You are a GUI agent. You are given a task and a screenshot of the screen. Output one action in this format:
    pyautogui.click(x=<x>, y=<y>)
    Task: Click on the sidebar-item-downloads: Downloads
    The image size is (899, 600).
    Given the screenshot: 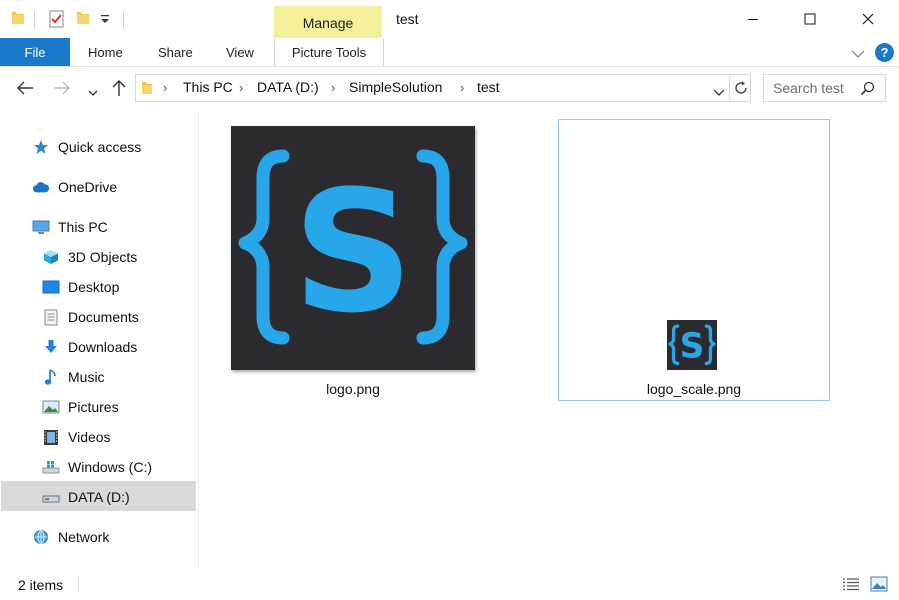 What is the action you would take?
    pyautogui.click(x=89, y=347)
    